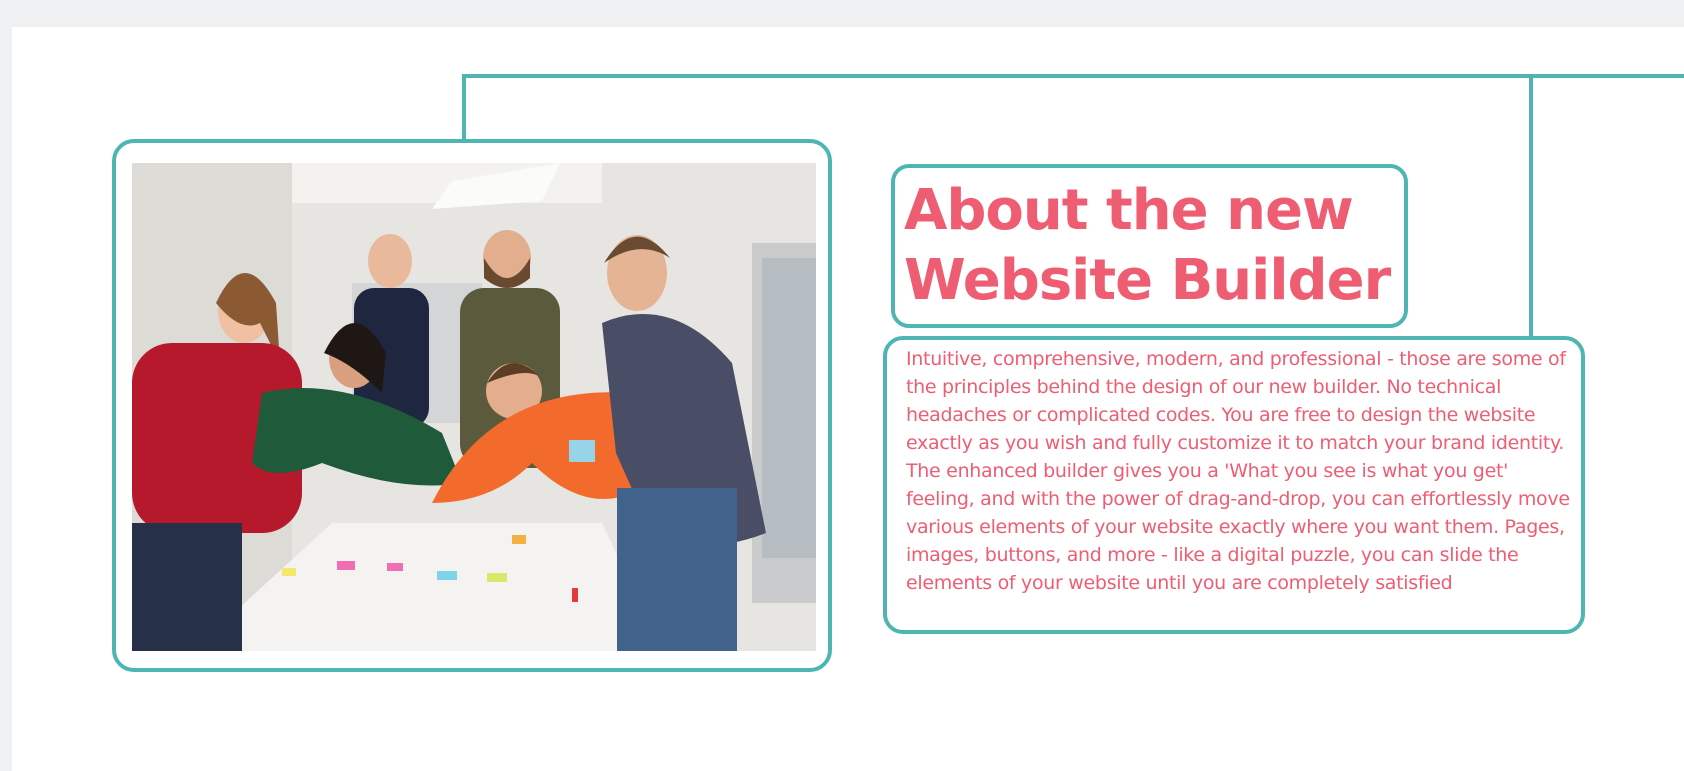 The height and width of the screenshot is (771, 1684). What do you see at coordinates (1147, 245) in the screenshot?
I see `section-title: About the new Website Builder` at bounding box center [1147, 245].